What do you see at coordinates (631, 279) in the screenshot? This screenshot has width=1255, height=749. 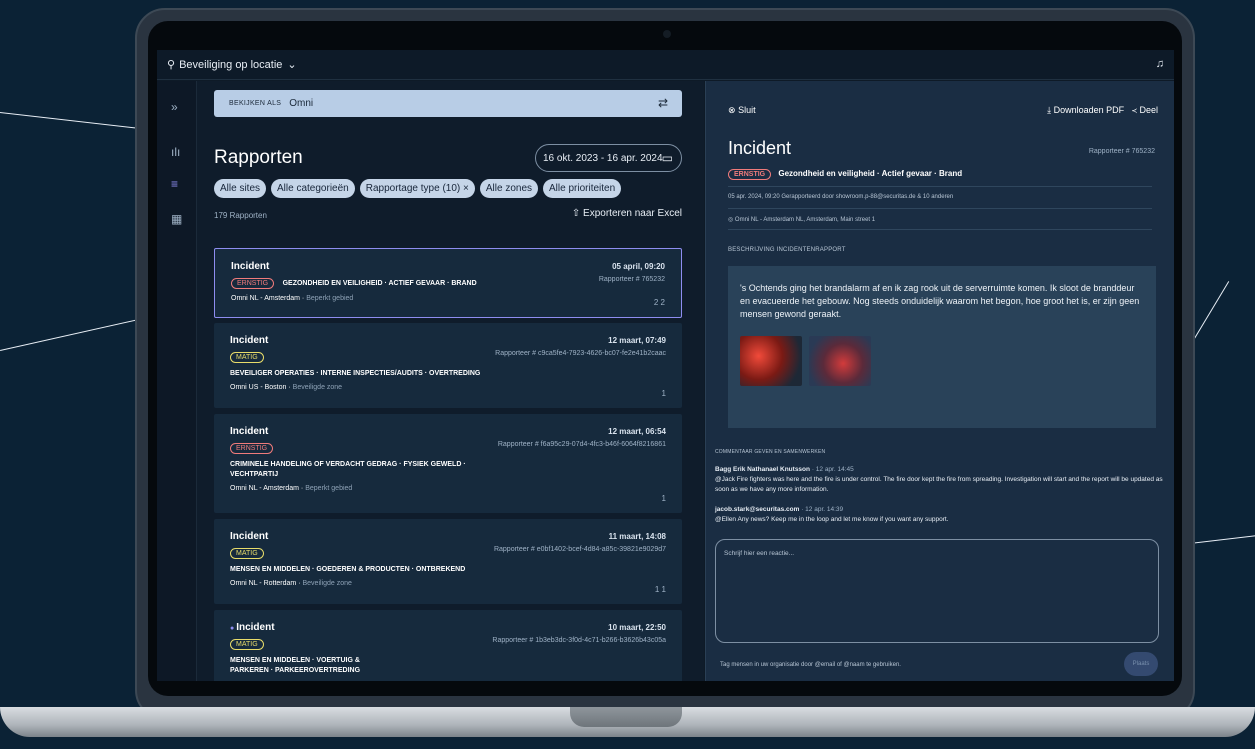 I see `card-reporter: Rapporteer # 765232` at bounding box center [631, 279].